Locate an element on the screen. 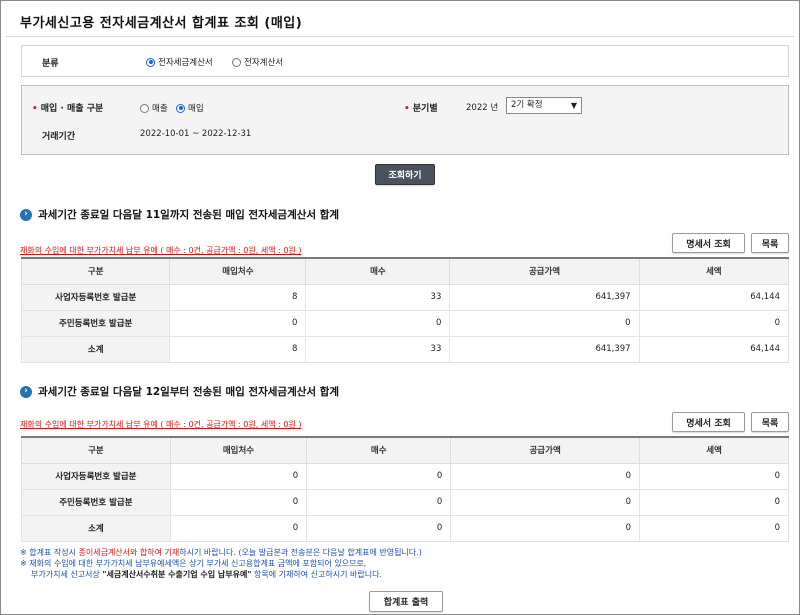 The height and width of the screenshot is (615, 800). trade-type-label: • 매입 · 매출 구분 is located at coordinates (67, 107).